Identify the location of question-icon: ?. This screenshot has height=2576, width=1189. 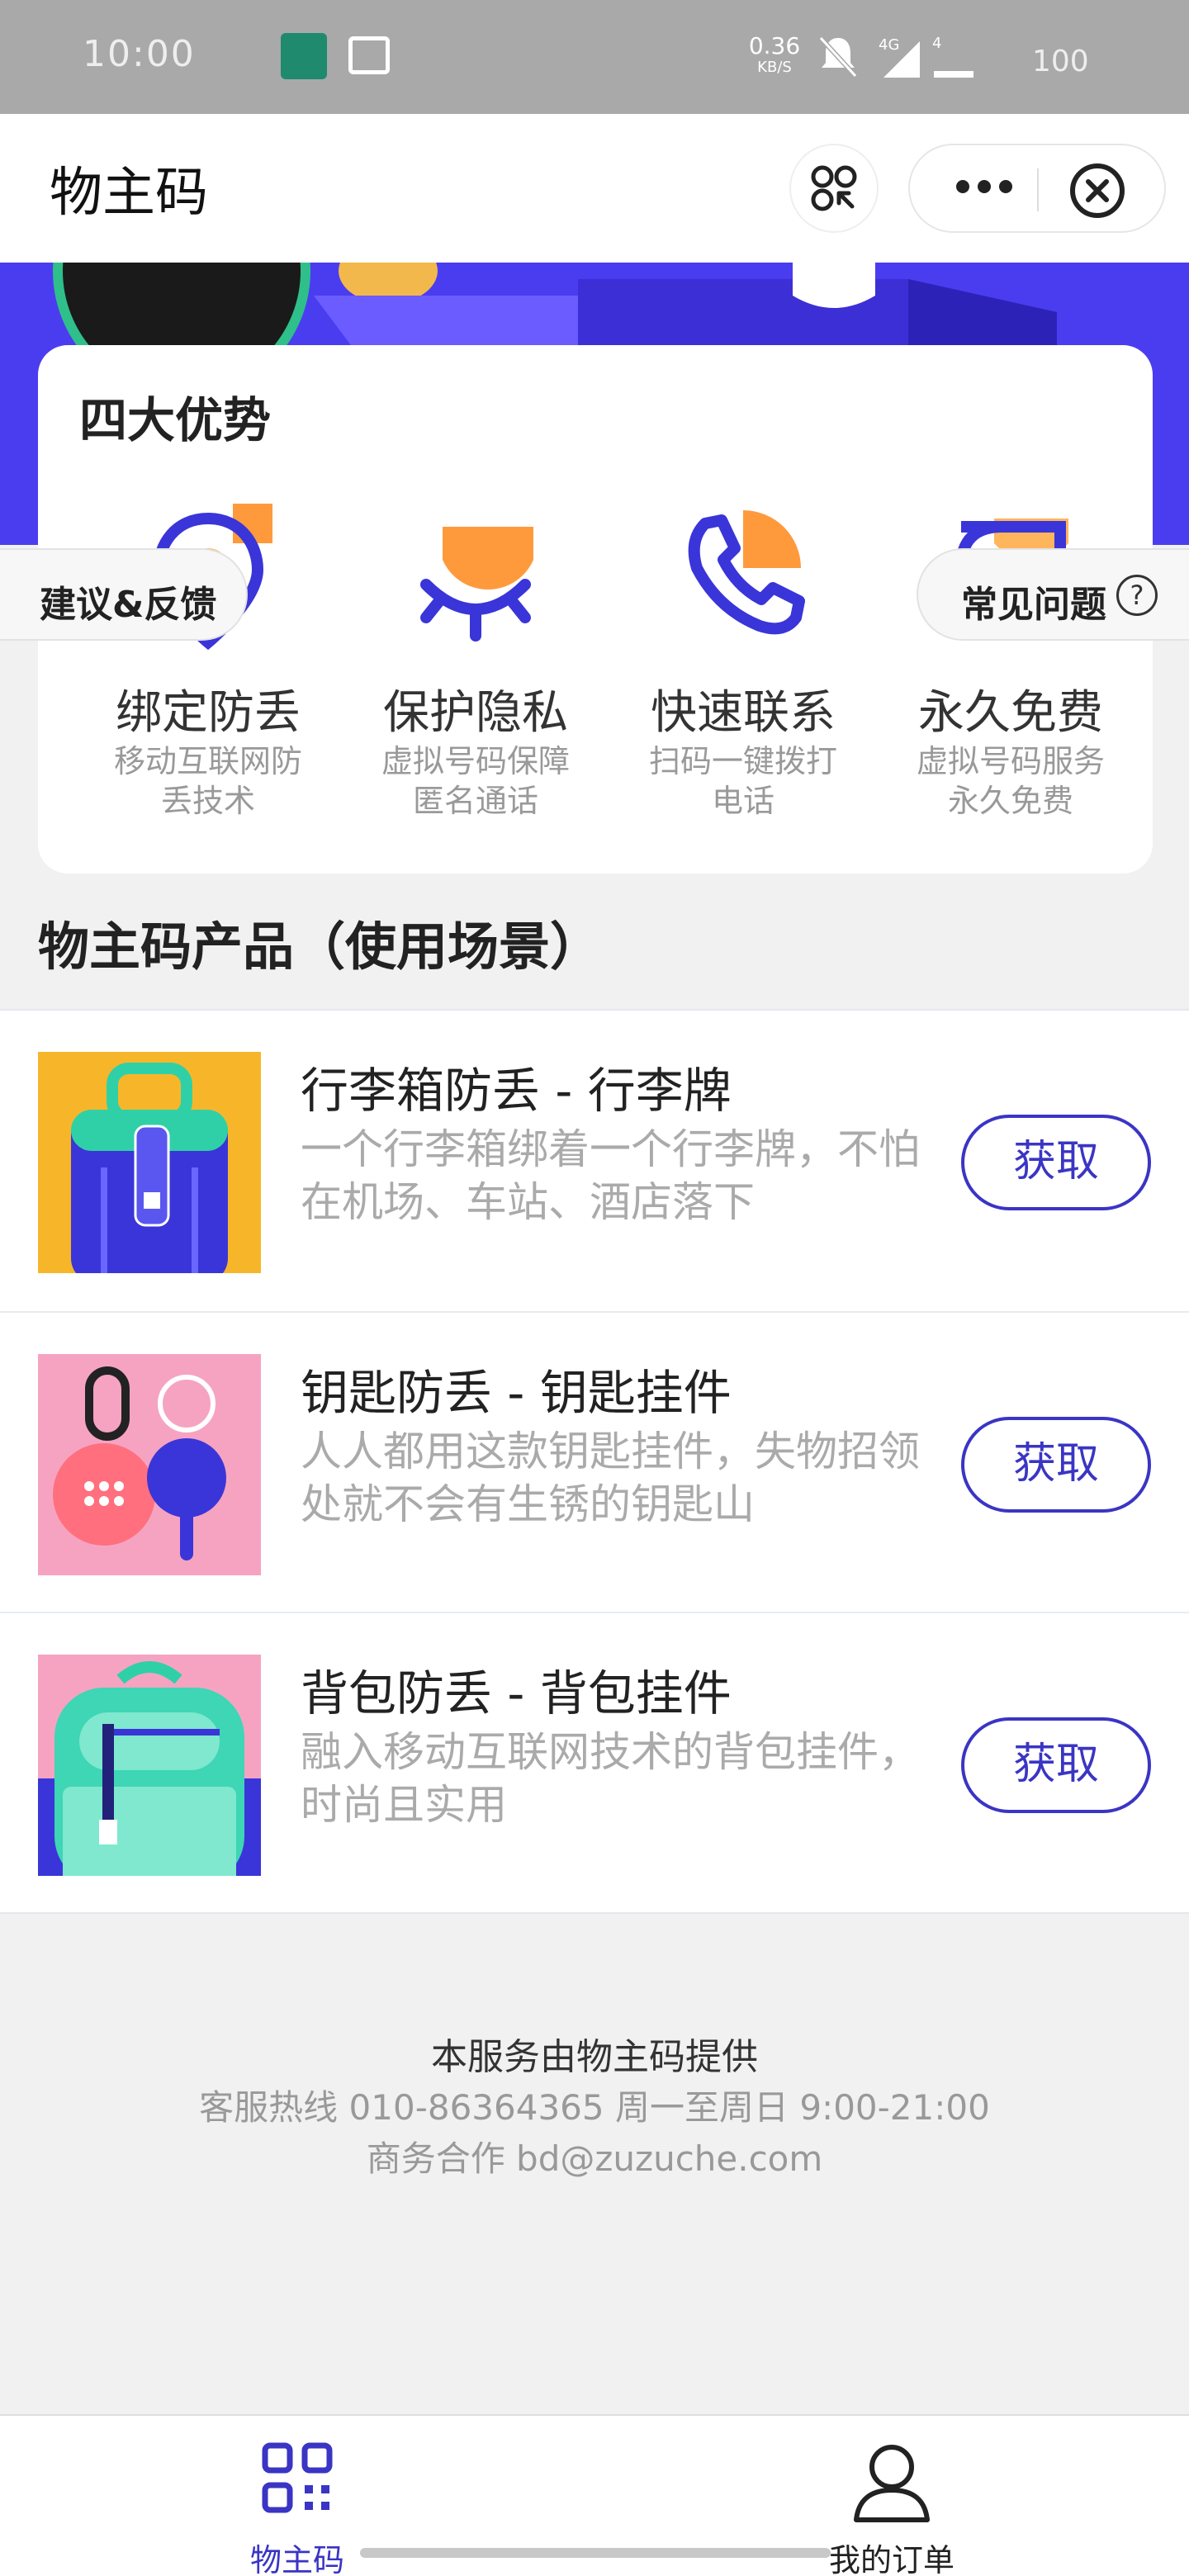
(1137, 595).